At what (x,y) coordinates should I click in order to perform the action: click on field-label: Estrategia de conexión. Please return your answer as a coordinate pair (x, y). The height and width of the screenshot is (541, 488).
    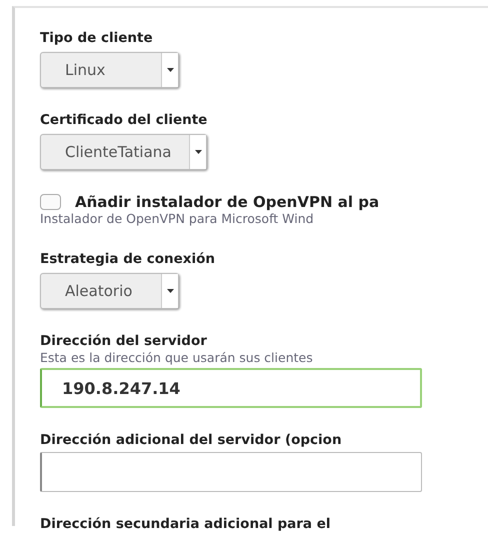
    Looking at the image, I should click on (127, 259).